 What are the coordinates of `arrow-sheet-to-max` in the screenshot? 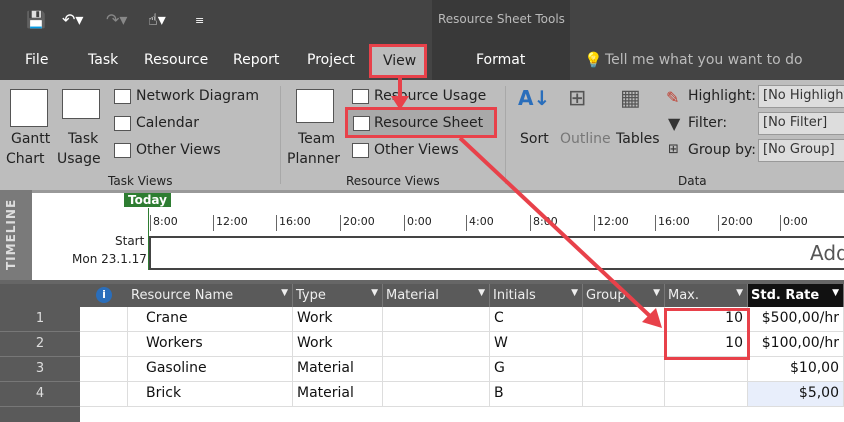 It's located at (556, 228).